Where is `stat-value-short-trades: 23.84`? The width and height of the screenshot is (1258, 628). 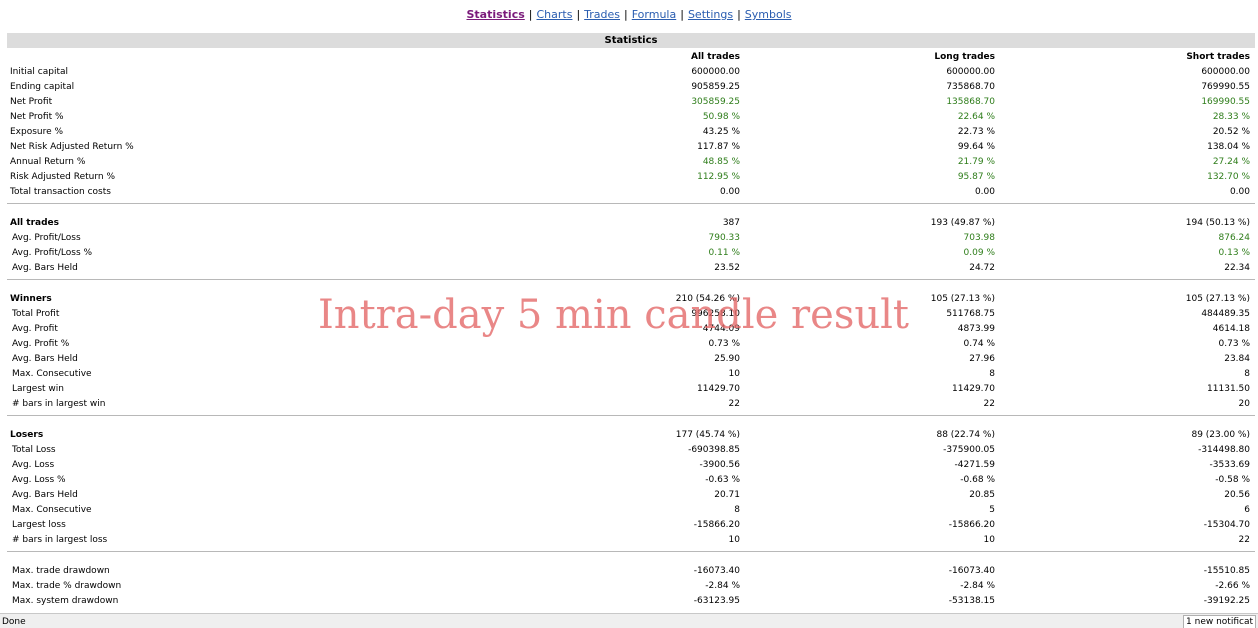 stat-value-short-trades: 23.84 is located at coordinates (1237, 359).